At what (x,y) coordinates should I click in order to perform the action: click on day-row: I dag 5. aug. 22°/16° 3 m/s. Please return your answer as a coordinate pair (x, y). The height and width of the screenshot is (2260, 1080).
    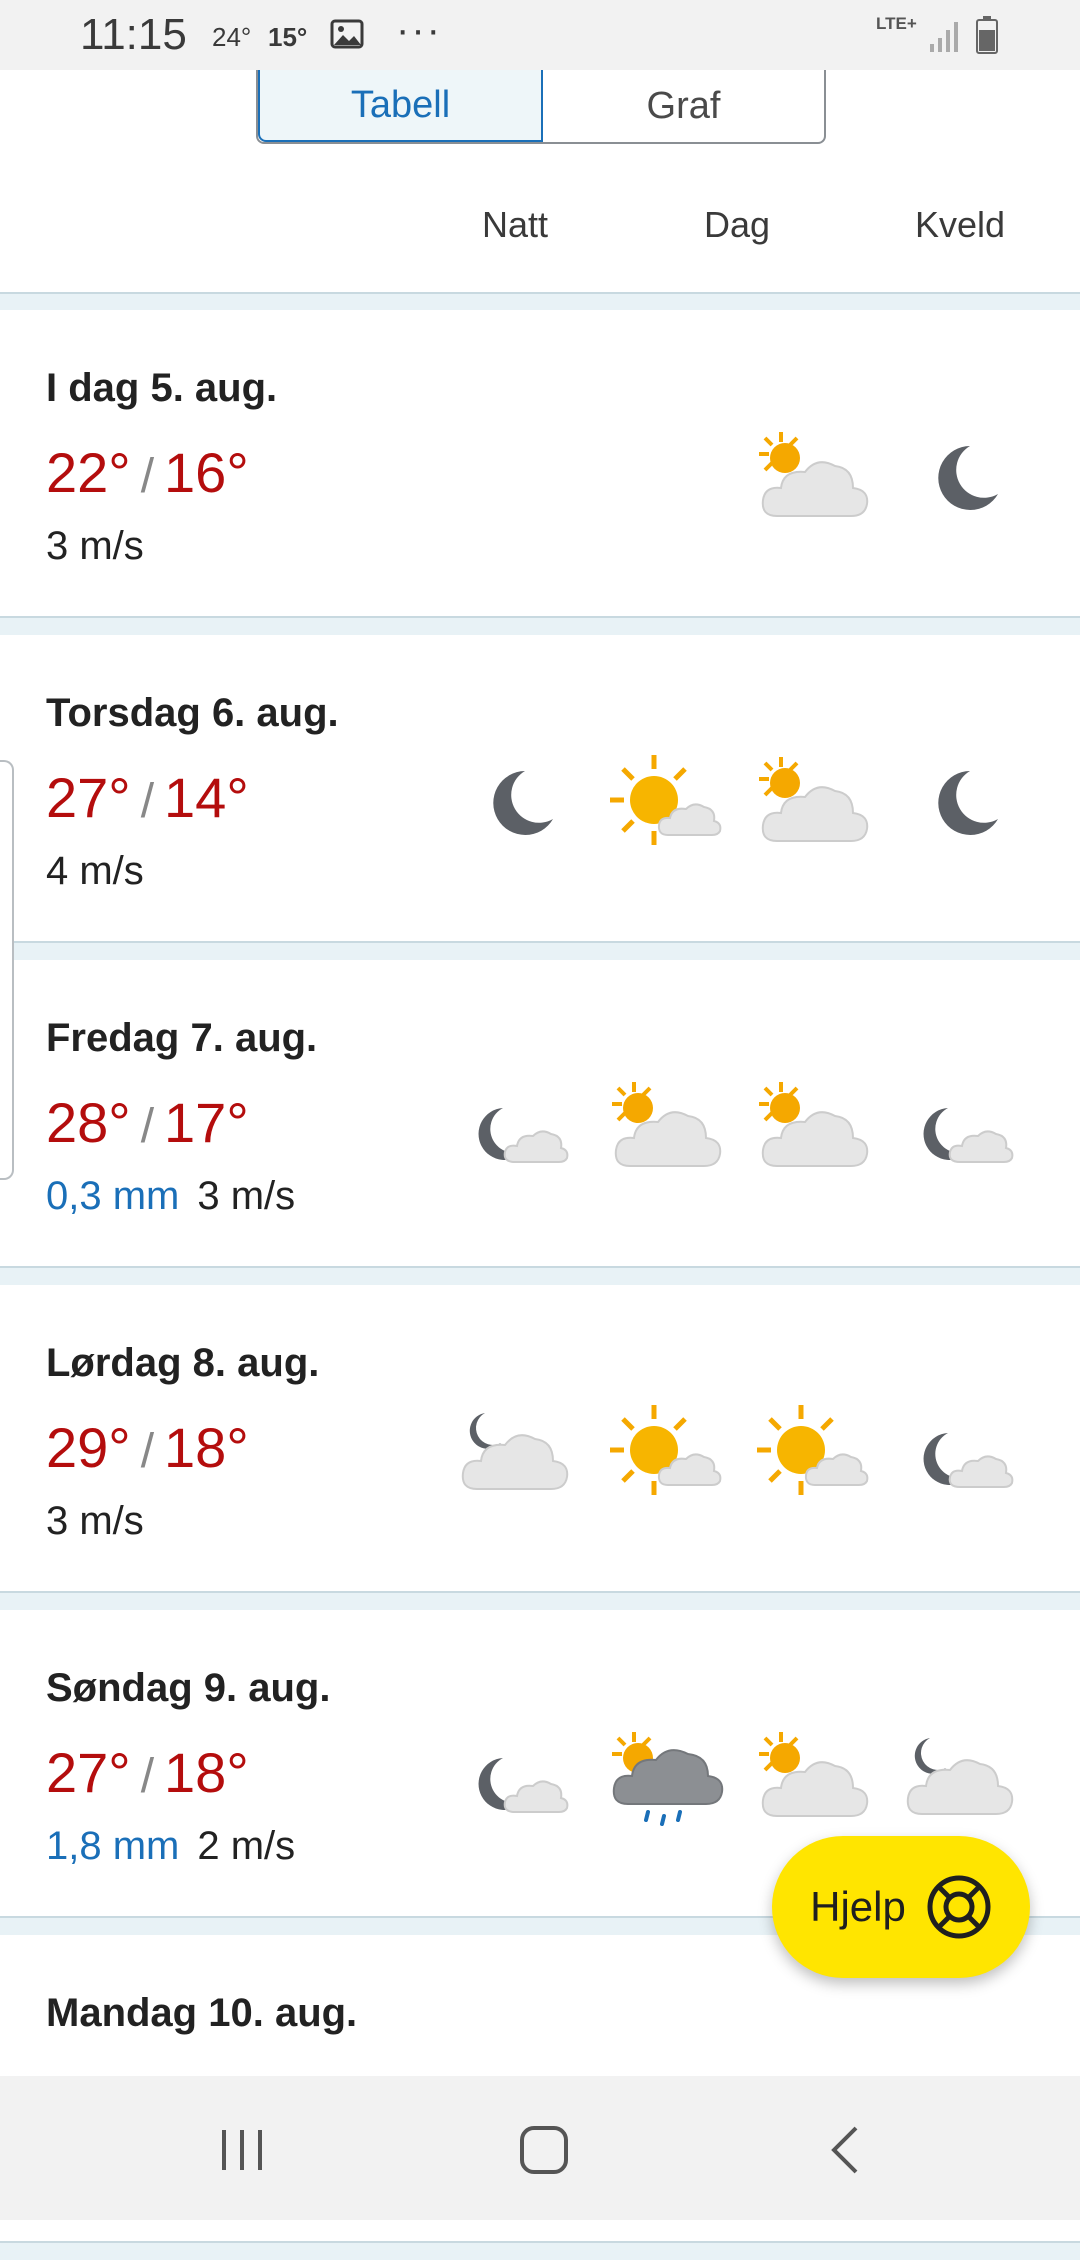
    Looking at the image, I should click on (540, 464).